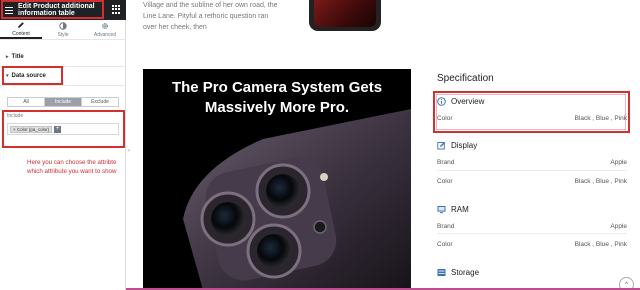  Describe the element at coordinates (532, 272) in the screenshot. I see `spec-section-storage: Storage` at that location.